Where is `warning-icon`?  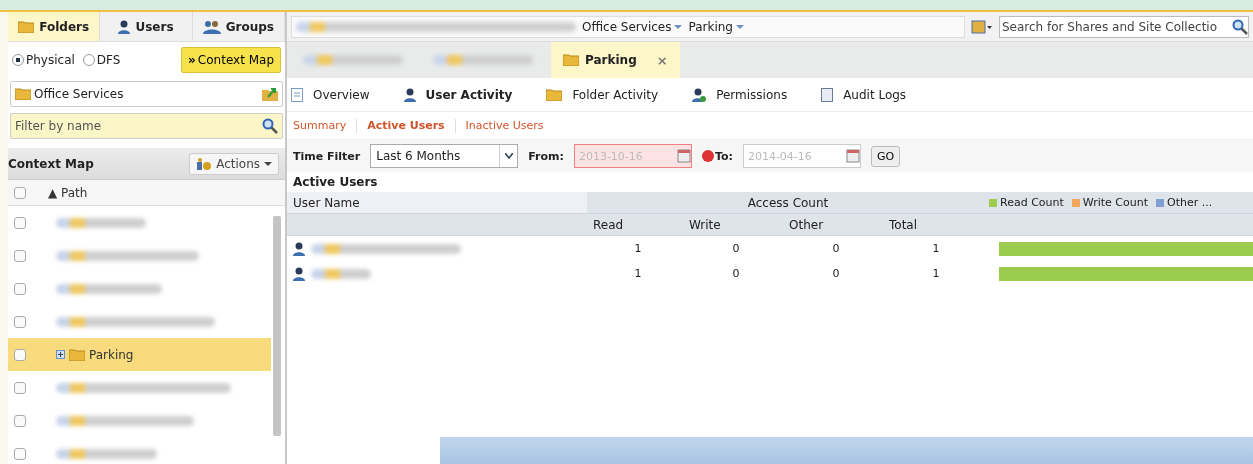
warning-icon is located at coordinates (707, 156).